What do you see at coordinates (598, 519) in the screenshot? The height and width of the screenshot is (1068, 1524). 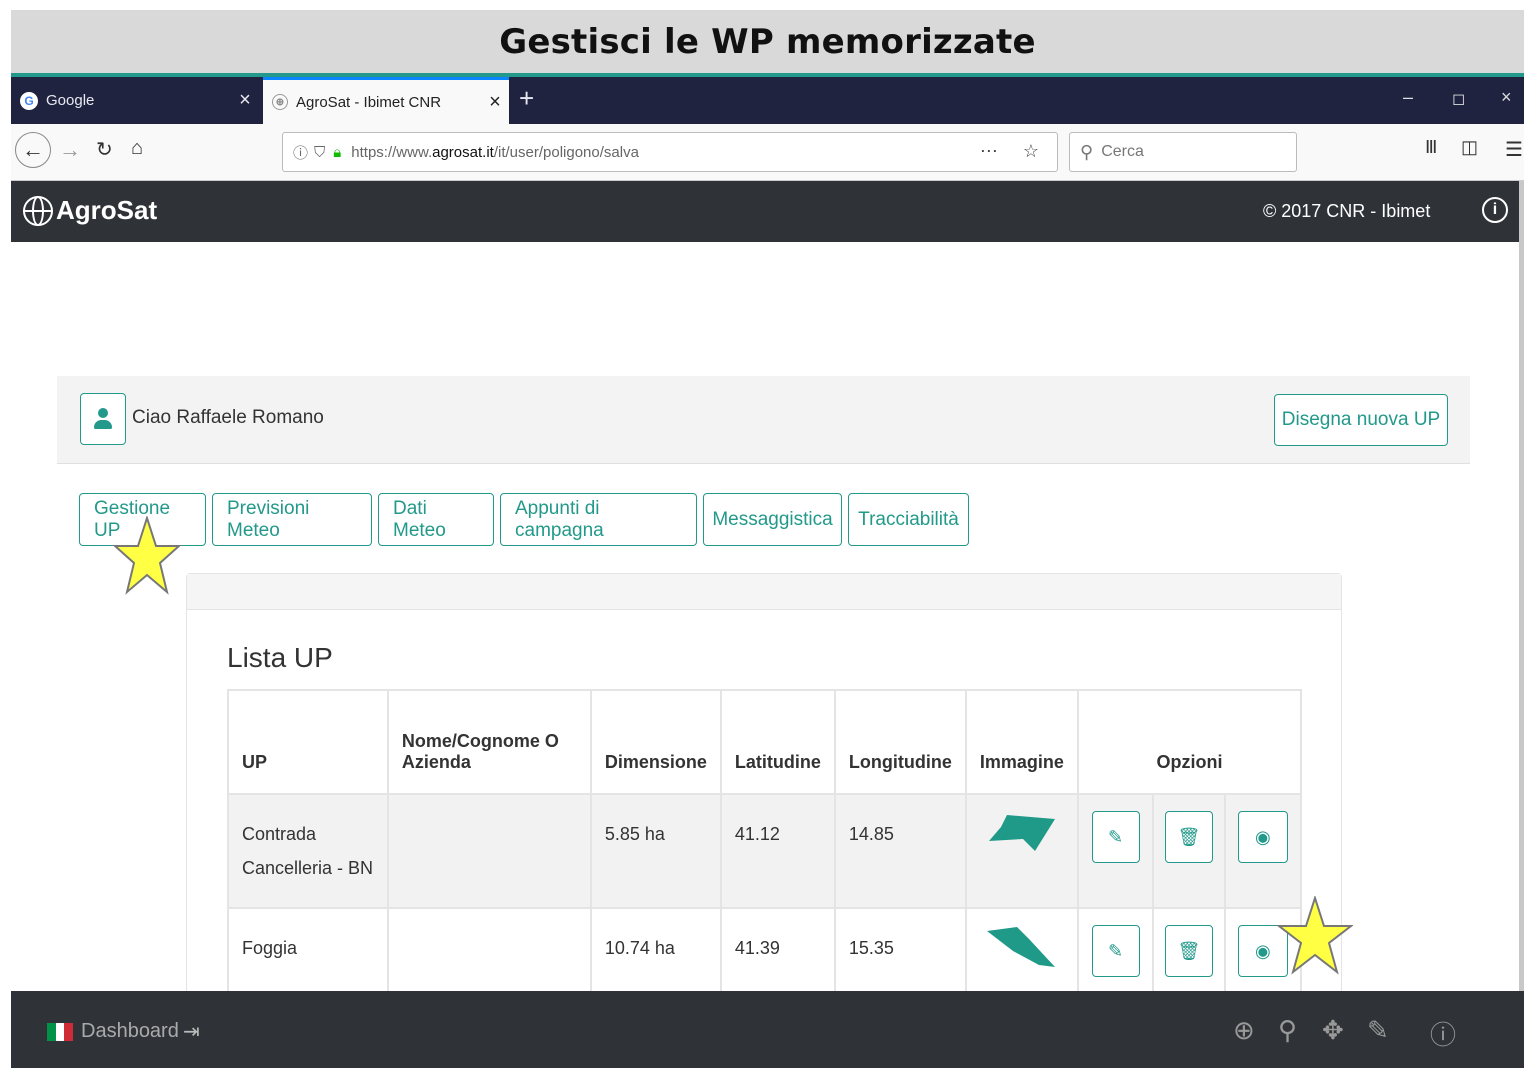 I see `tab-appunti-di-campagna: Appunti di campagna` at bounding box center [598, 519].